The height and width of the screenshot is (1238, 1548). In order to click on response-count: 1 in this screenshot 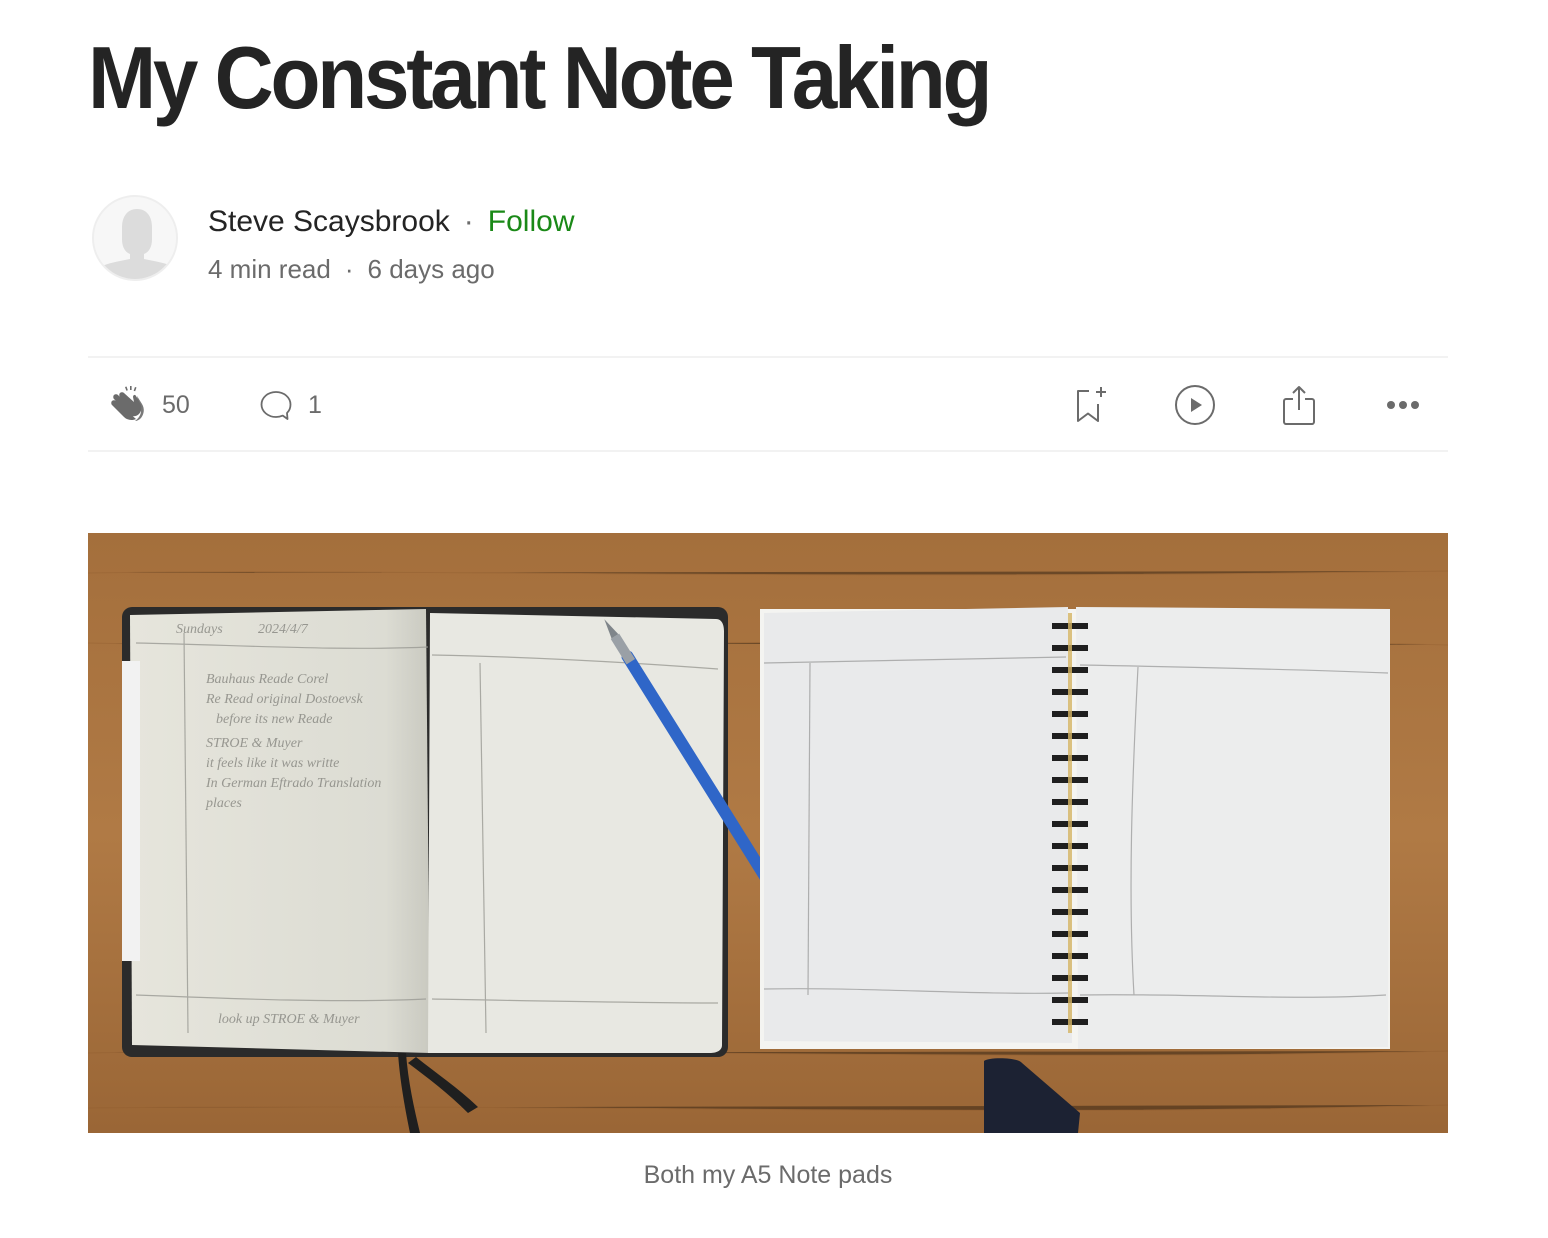, I will do `click(315, 404)`.